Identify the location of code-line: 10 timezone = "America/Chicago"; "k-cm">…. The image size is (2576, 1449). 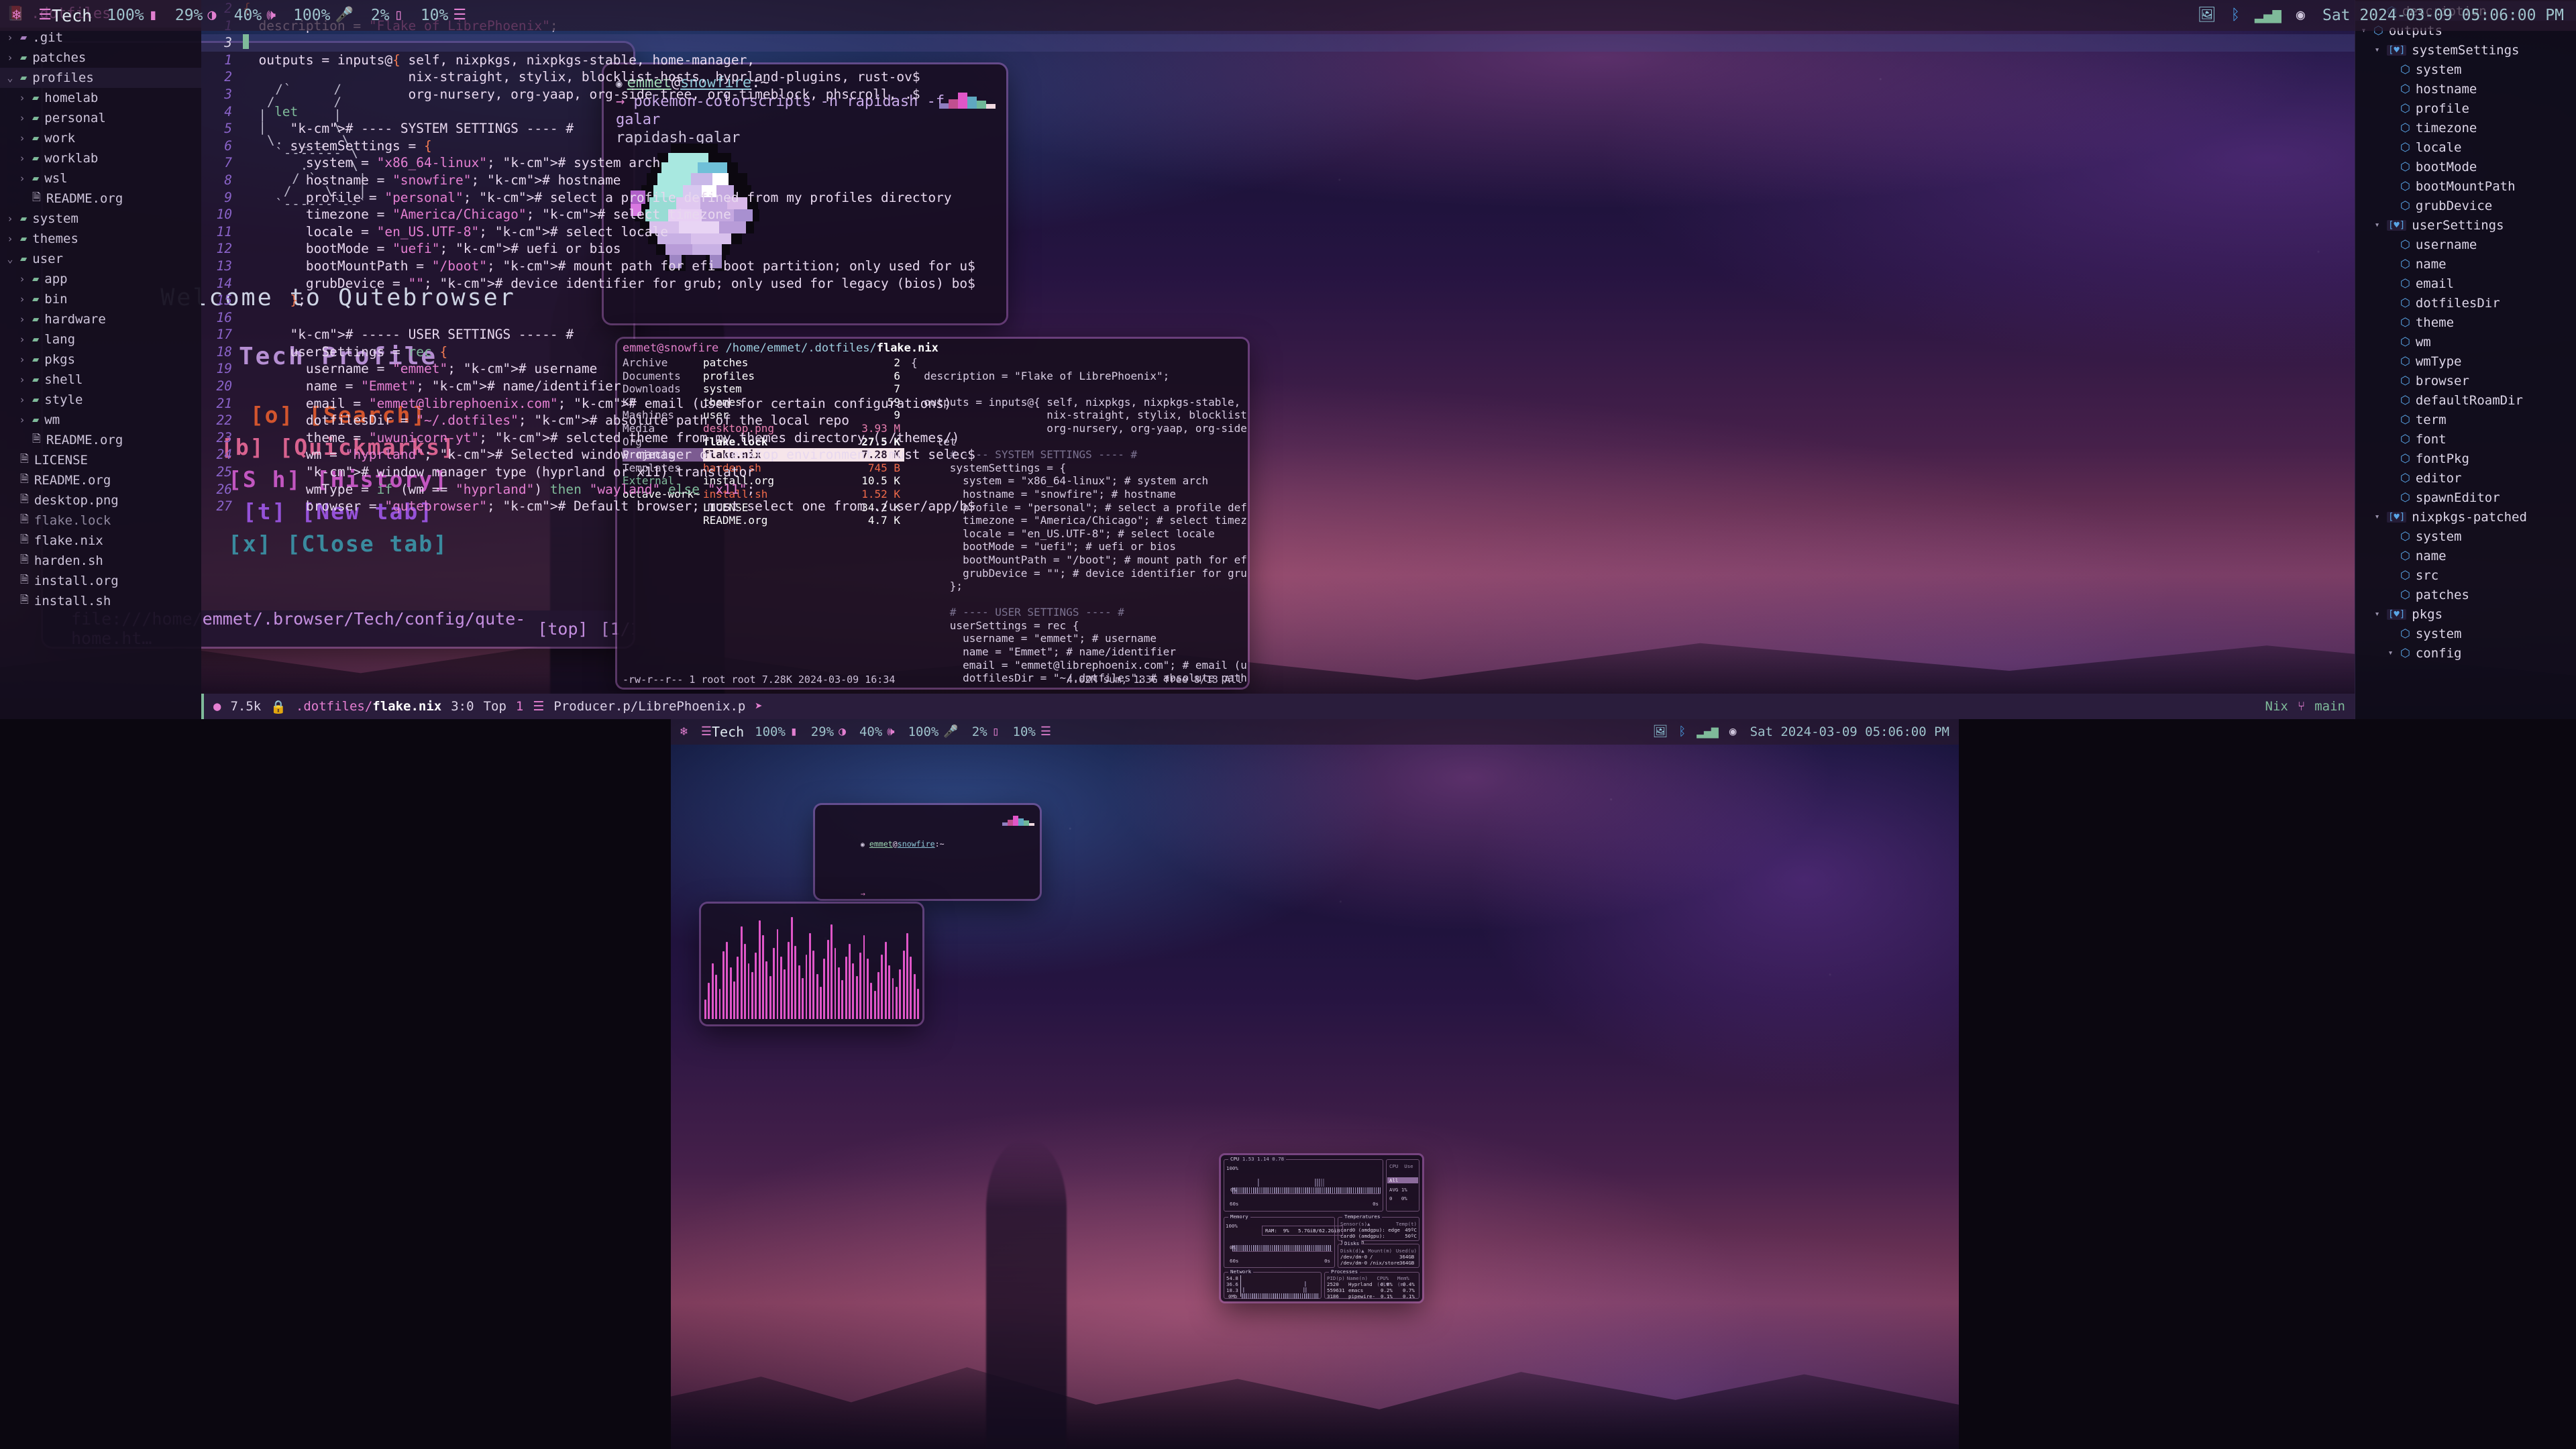
(1278, 214).